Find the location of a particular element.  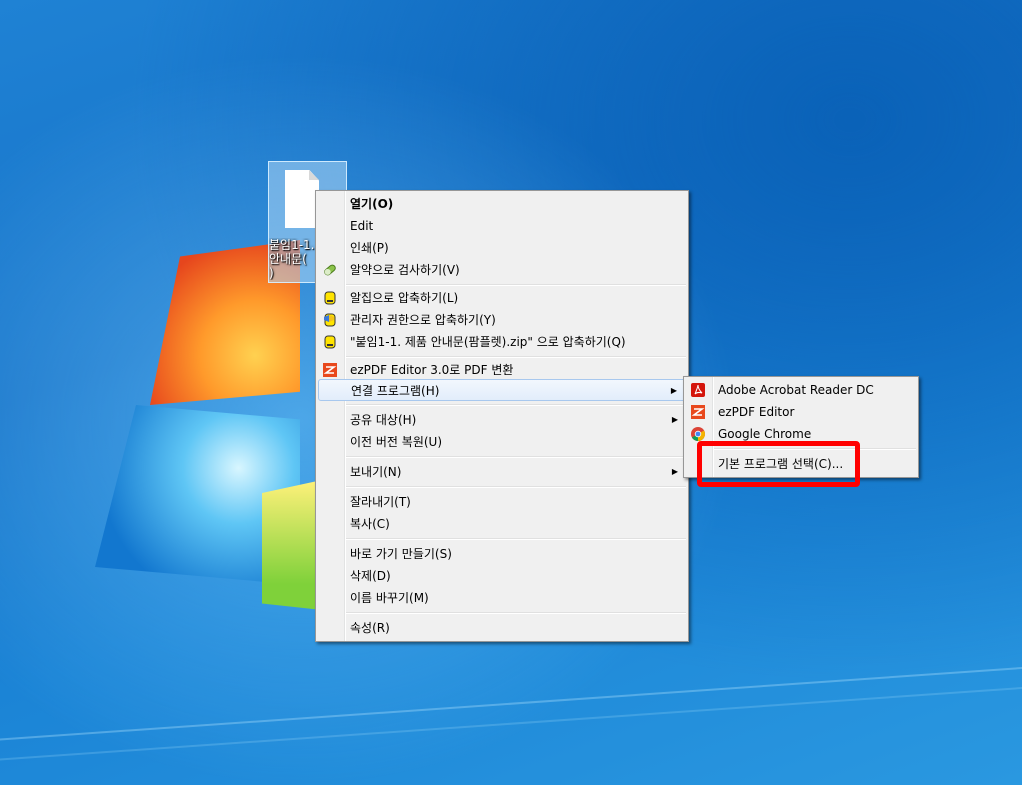

menu-item-label: 관리자 권한으로 압축하기(Y) is located at coordinates (423, 320).